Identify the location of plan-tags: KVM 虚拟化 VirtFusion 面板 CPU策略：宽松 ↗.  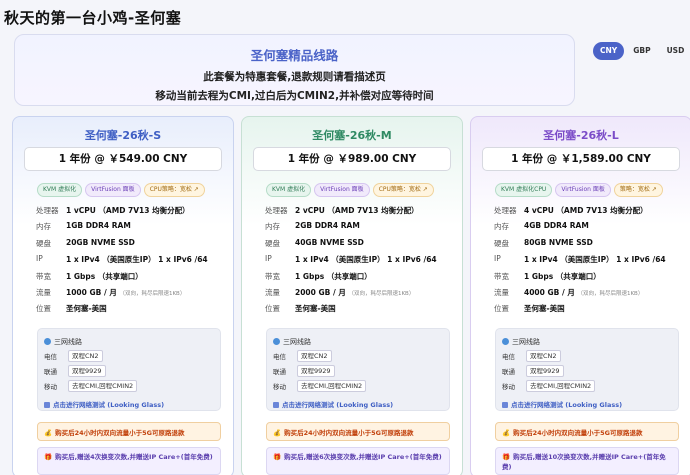
(135, 190).